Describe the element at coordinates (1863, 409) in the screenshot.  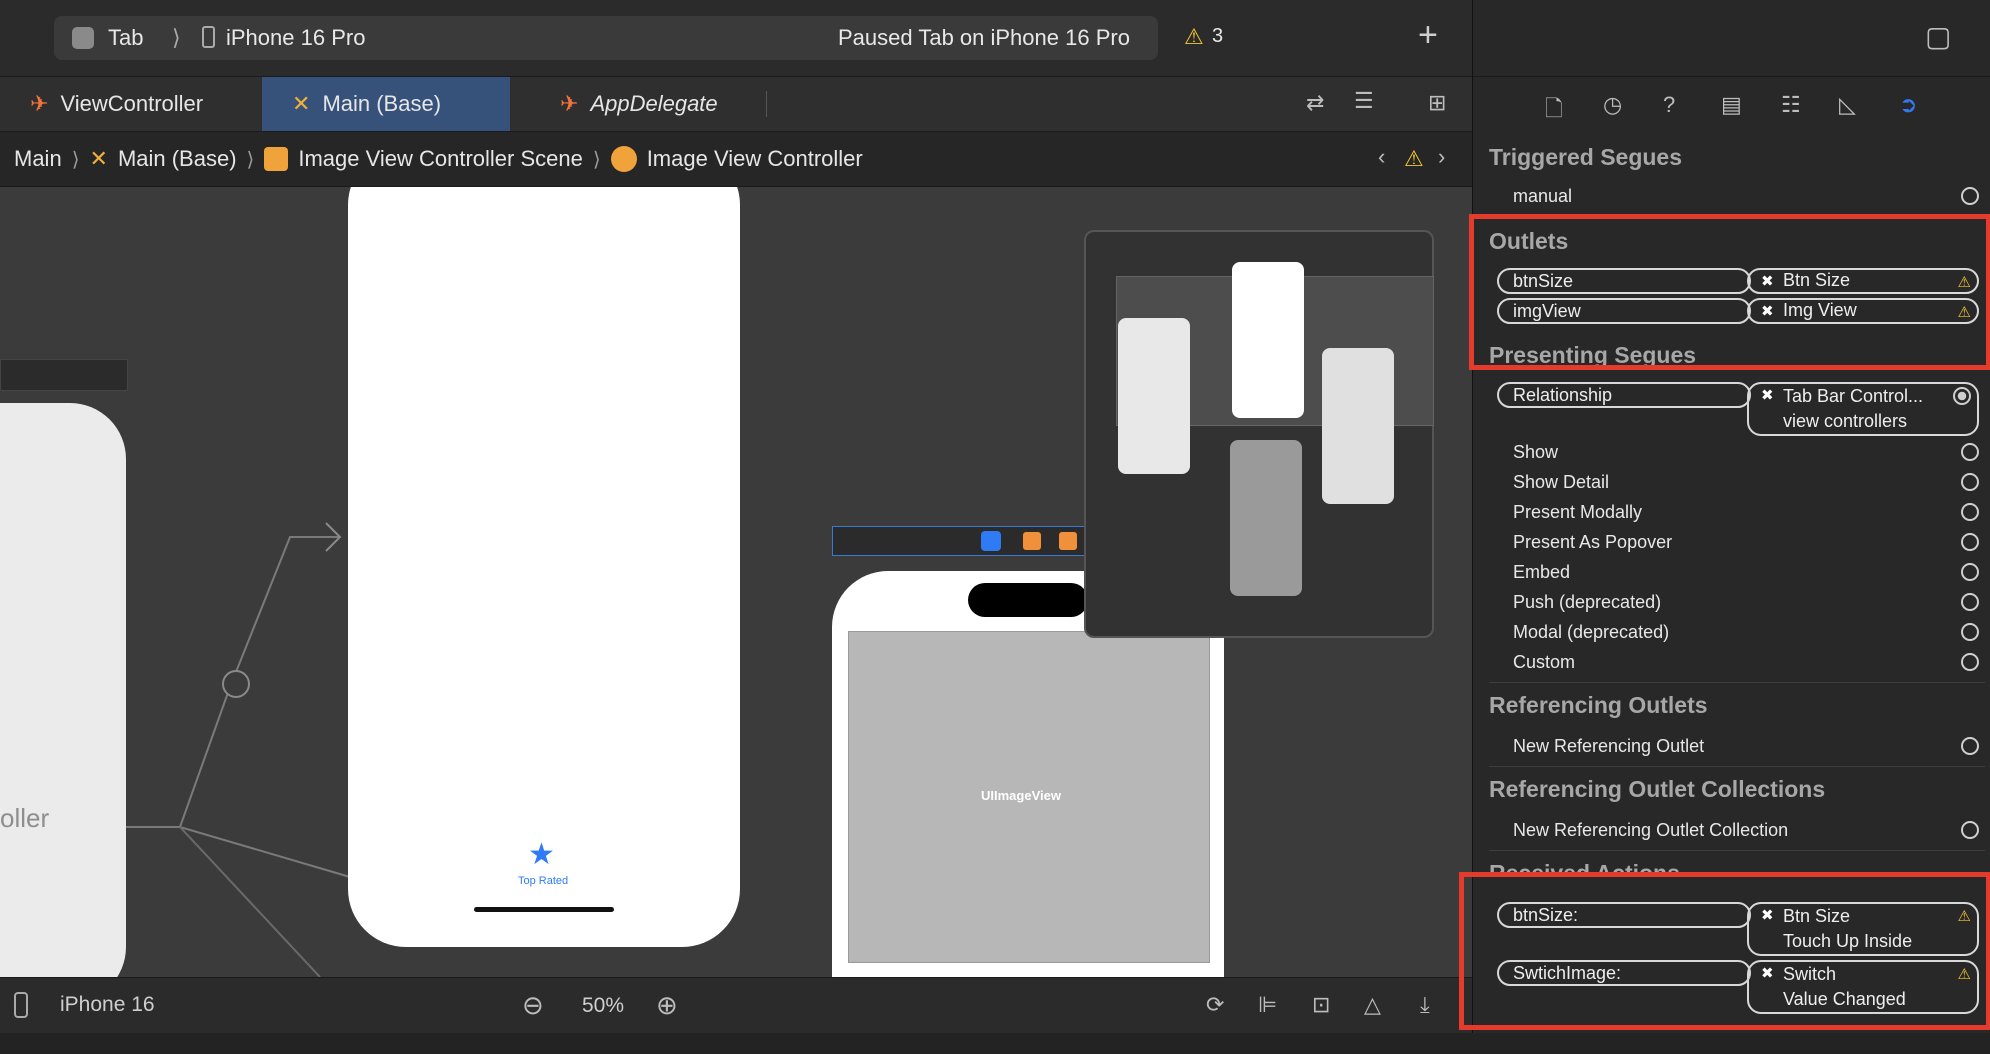
I see `relationship-connection: ✖ Tab Bar Control... view controllers` at that location.